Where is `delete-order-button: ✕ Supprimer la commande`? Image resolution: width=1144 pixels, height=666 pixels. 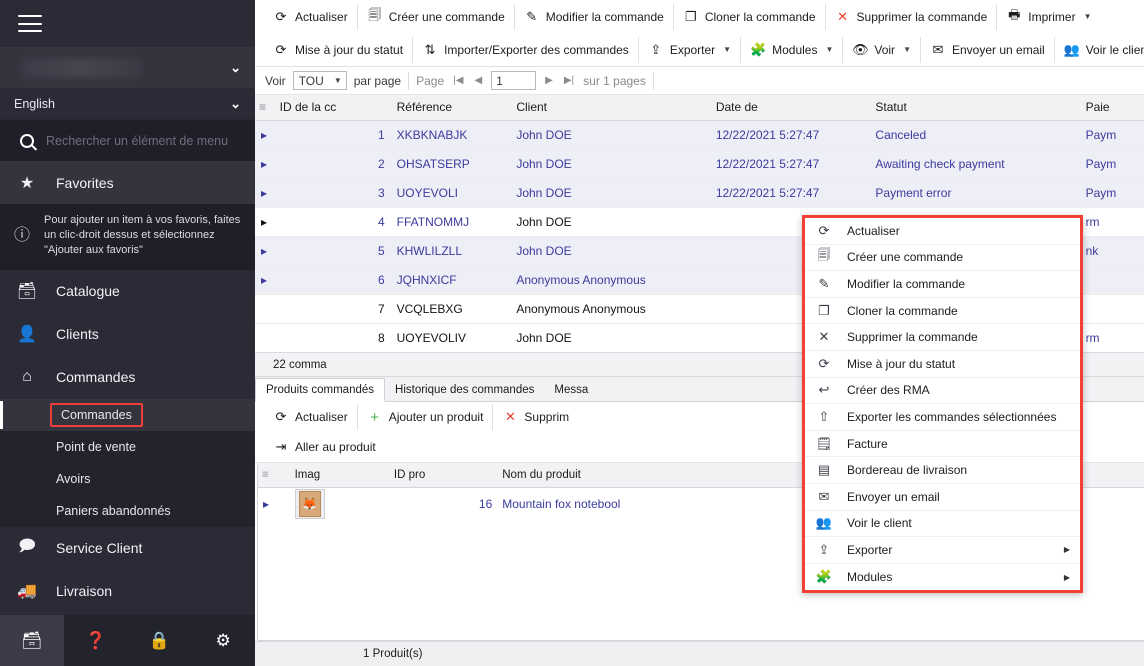 delete-order-button: ✕ Supprimer la commande is located at coordinates (912, 16).